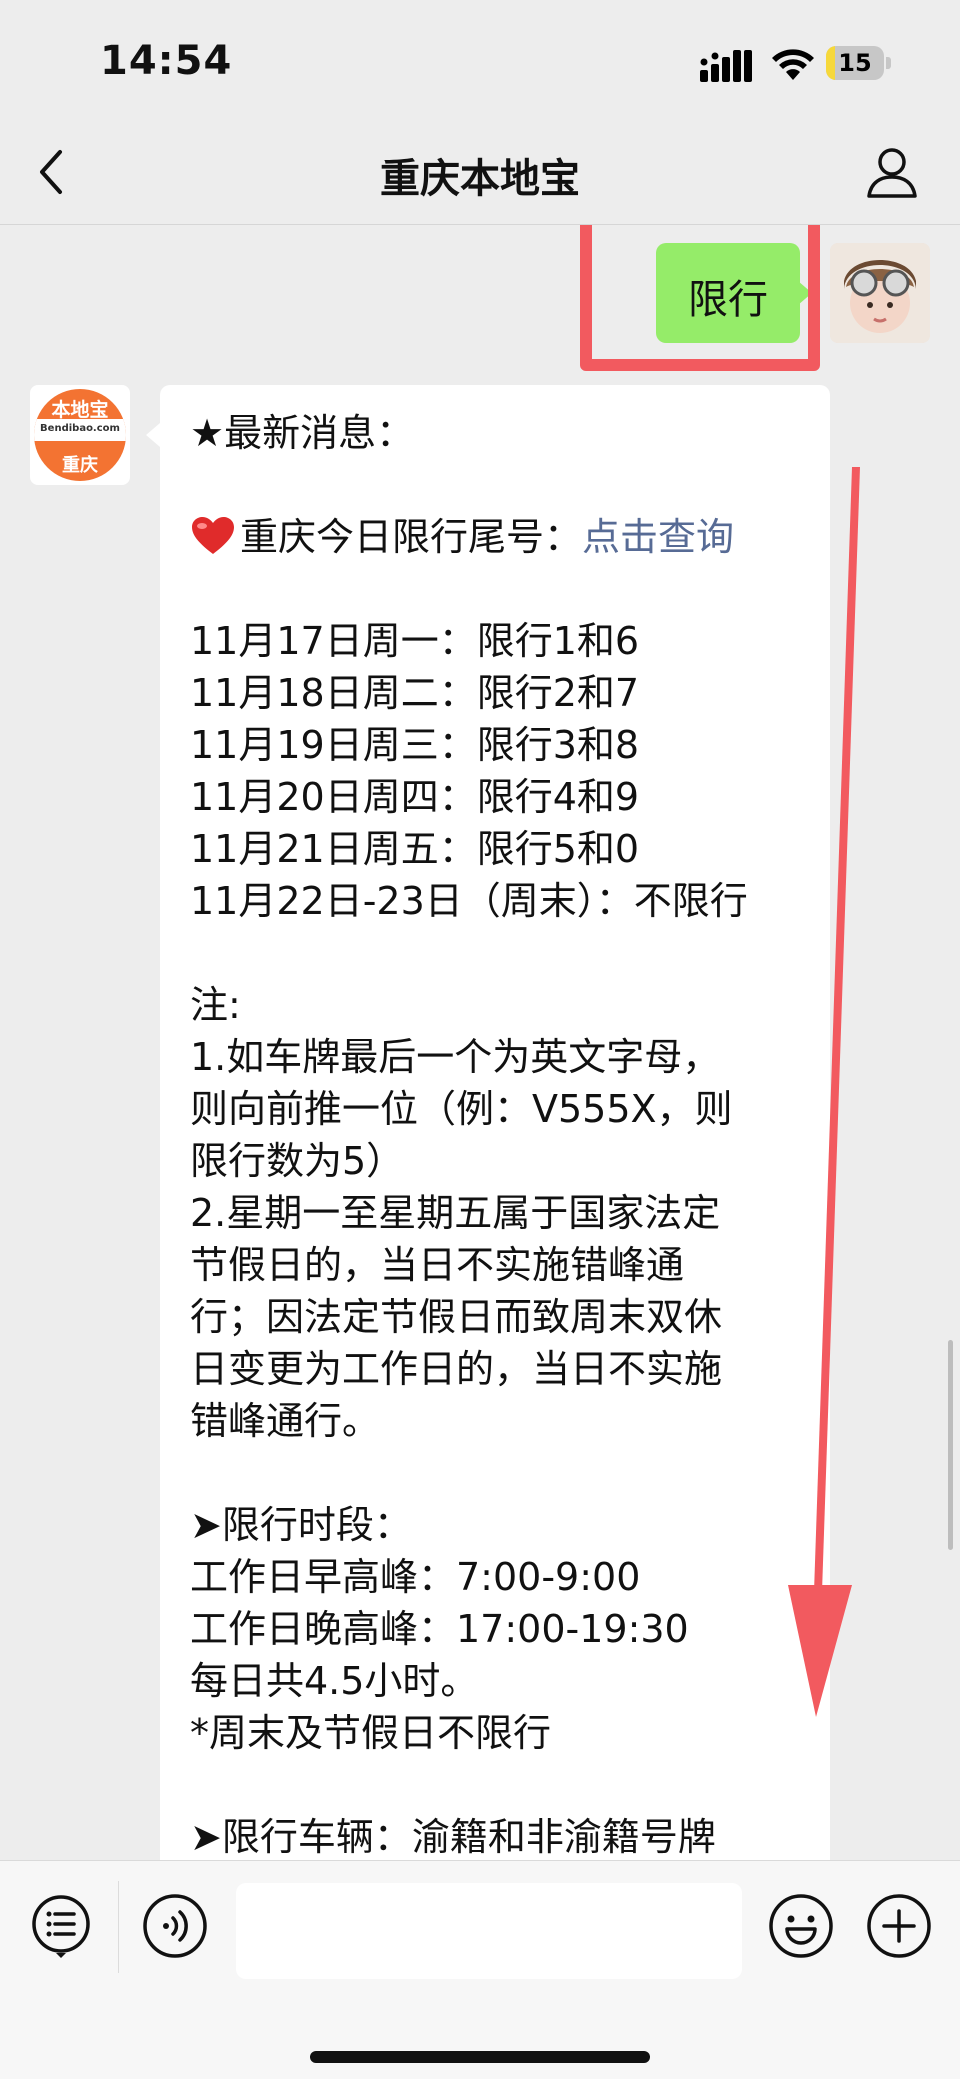  Describe the element at coordinates (456, 1369) in the screenshot. I see `note-line: 日变更为工作日的，当日不实施` at that location.